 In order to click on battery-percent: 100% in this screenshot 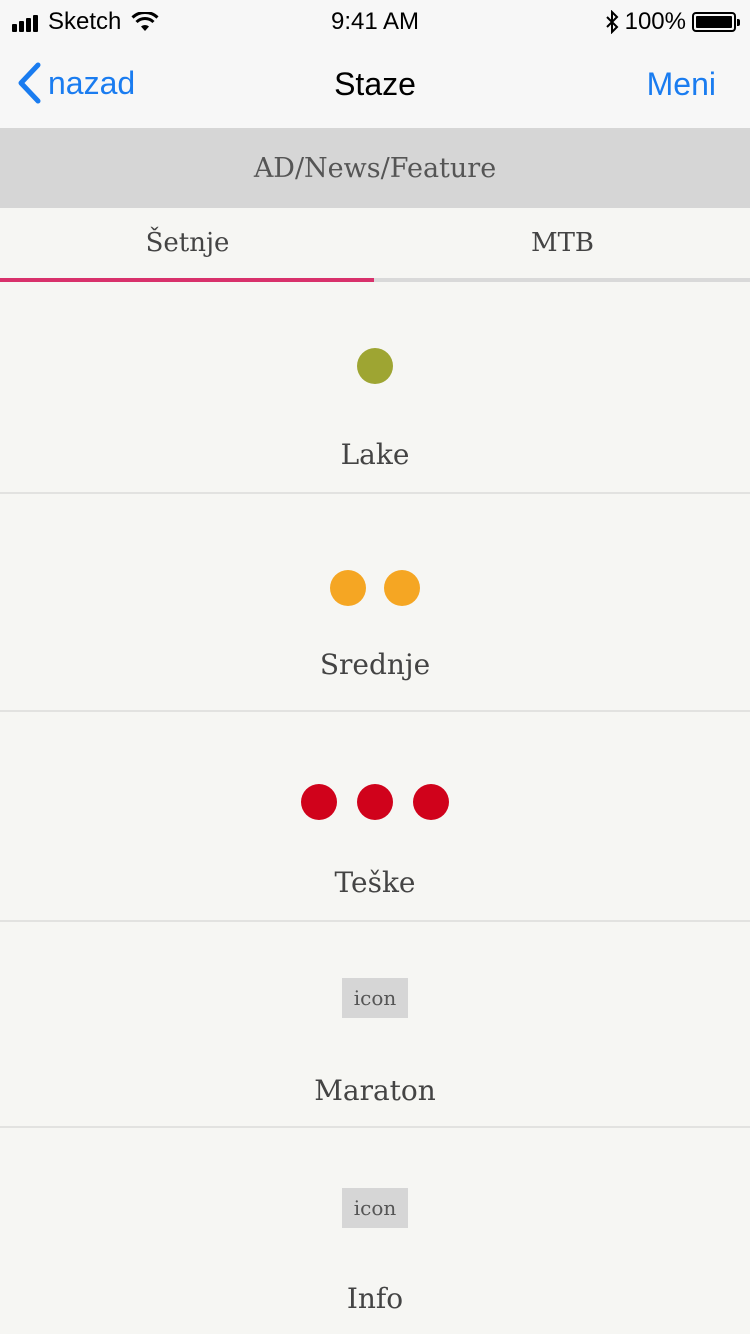, I will do `click(655, 21)`.